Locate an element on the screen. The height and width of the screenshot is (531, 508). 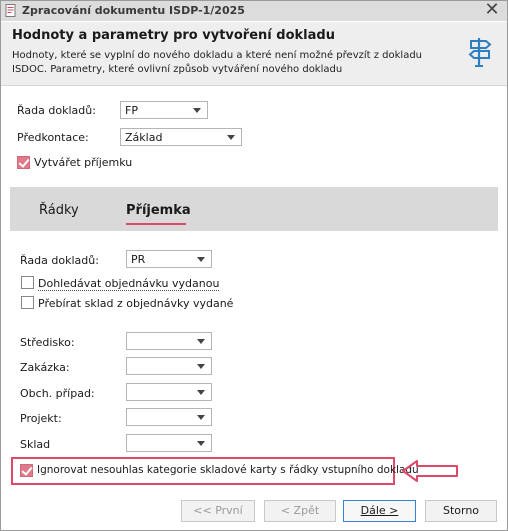
zakazka-label: Zakázka: is located at coordinates (45, 367).